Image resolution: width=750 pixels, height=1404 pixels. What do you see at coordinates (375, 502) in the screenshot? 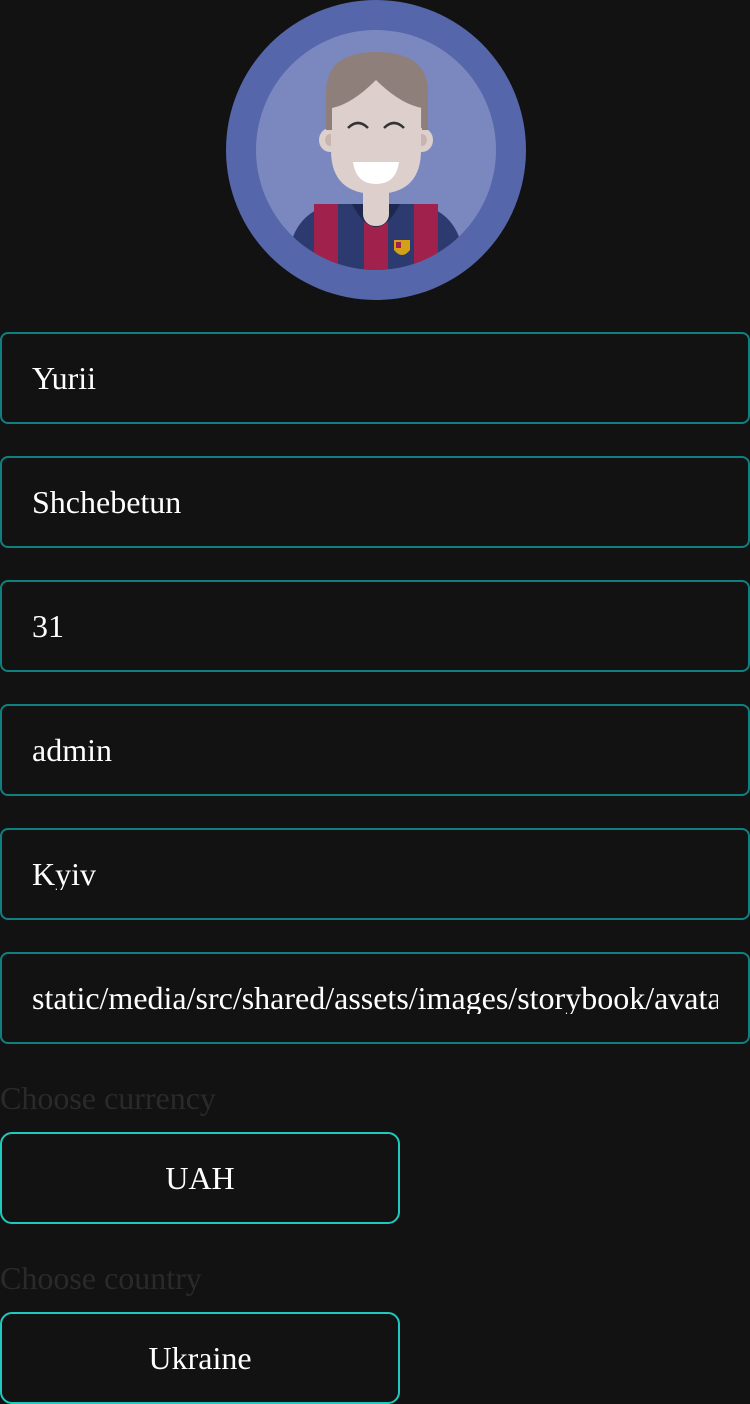
I see `last-name-field: Shchebetun` at bounding box center [375, 502].